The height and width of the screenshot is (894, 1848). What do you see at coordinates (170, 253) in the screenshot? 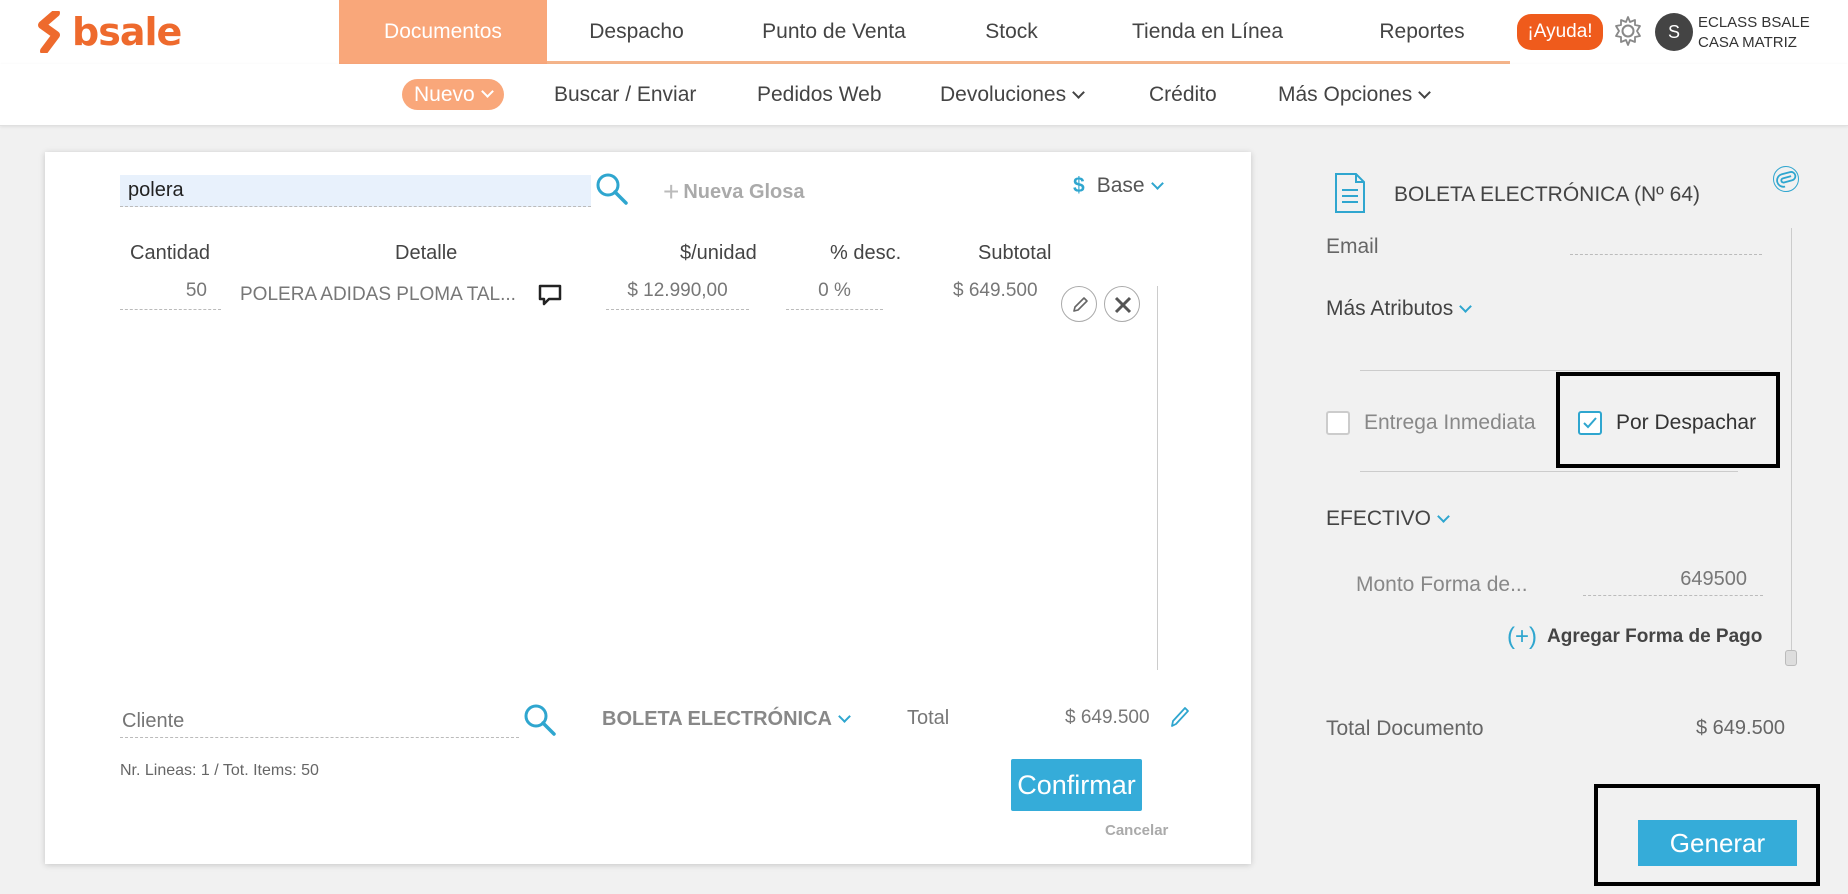
I see `column-header-cantidad: Cantidad` at bounding box center [170, 253].